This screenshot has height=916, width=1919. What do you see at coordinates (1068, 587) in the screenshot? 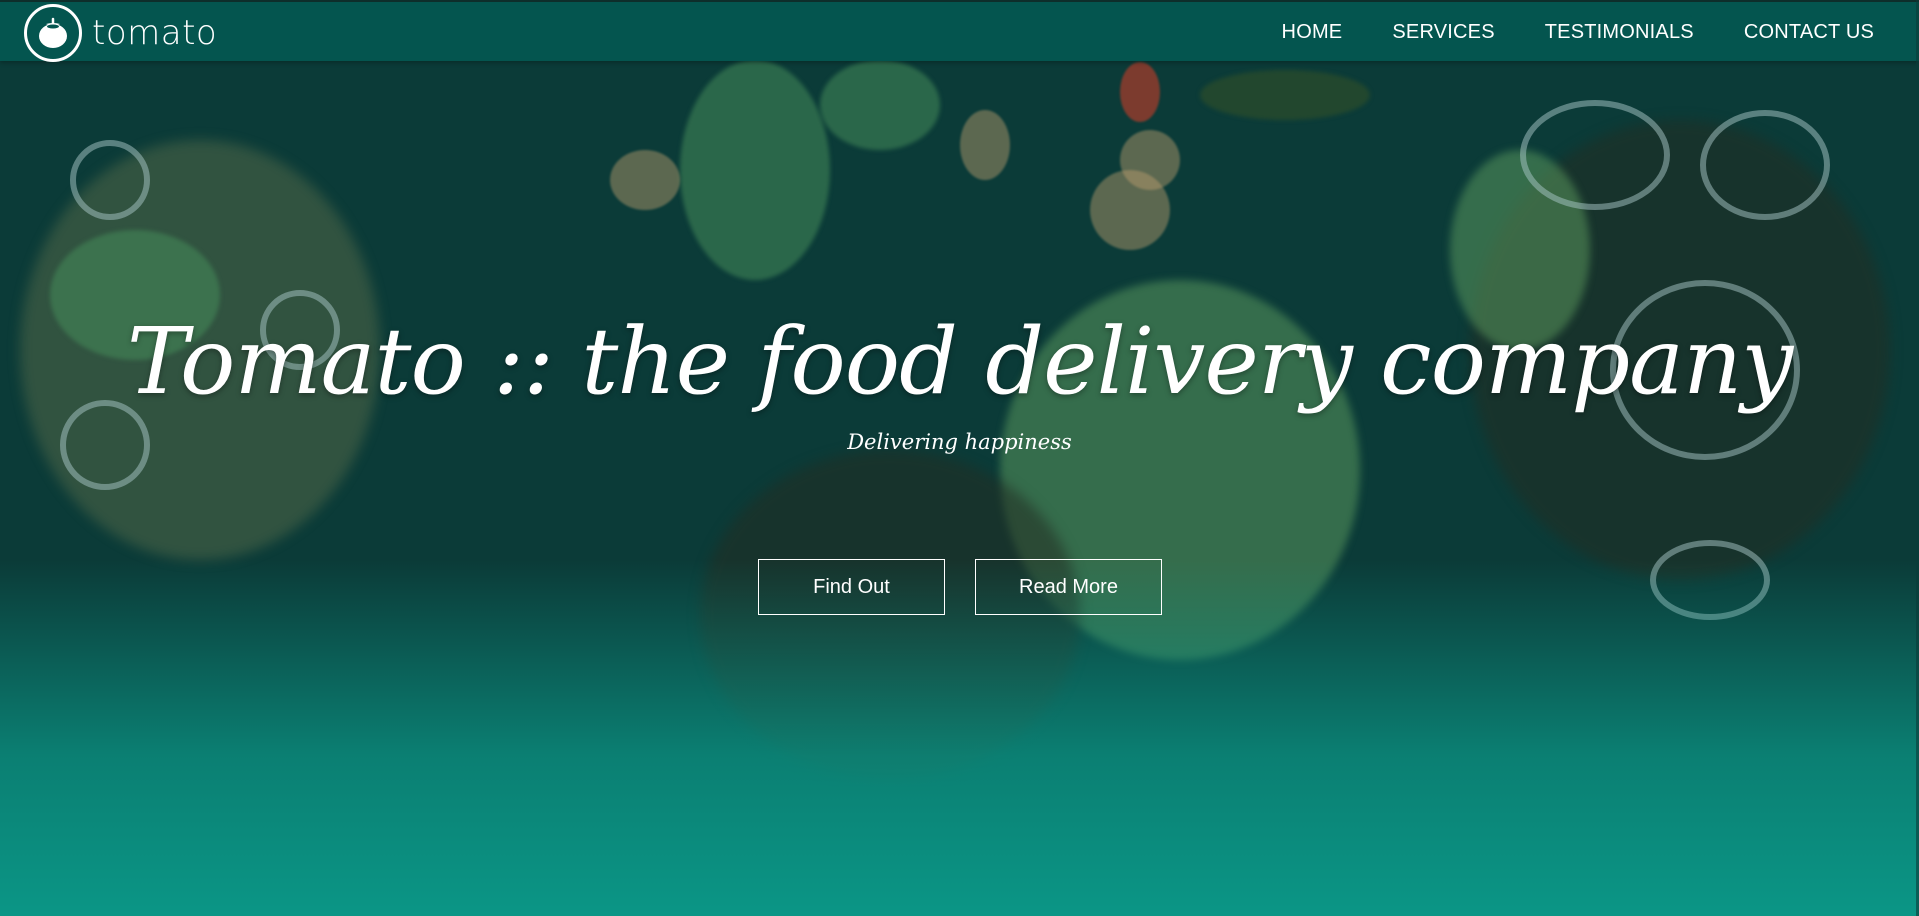
I see `read-more-button: Read More` at bounding box center [1068, 587].